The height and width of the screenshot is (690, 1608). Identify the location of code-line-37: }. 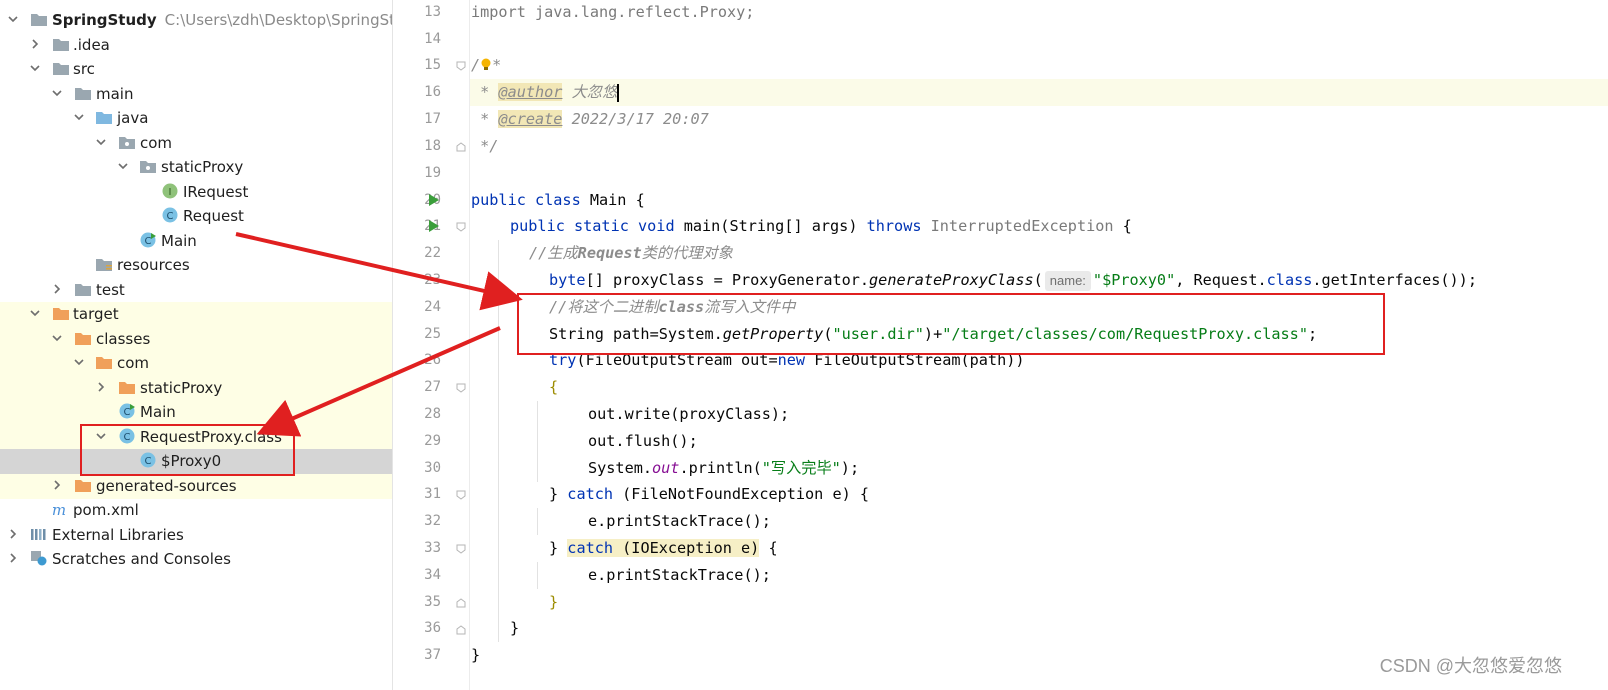
(475, 655).